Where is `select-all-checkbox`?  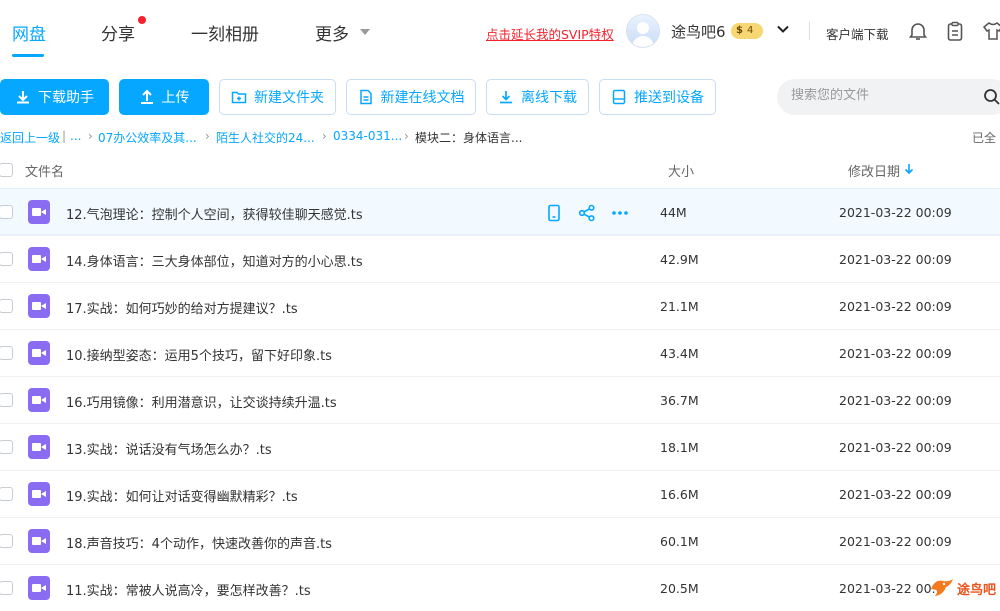
select-all-checkbox is located at coordinates (6, 170).